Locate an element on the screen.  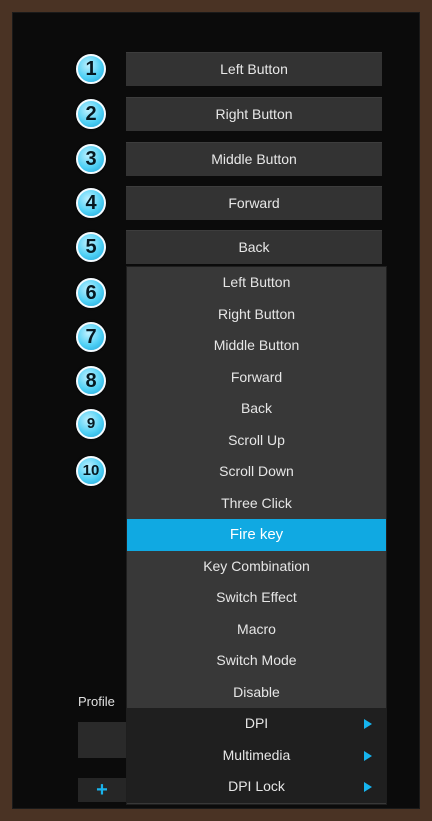
menu-item-macro: Macro is located at coordinates (256, 630).